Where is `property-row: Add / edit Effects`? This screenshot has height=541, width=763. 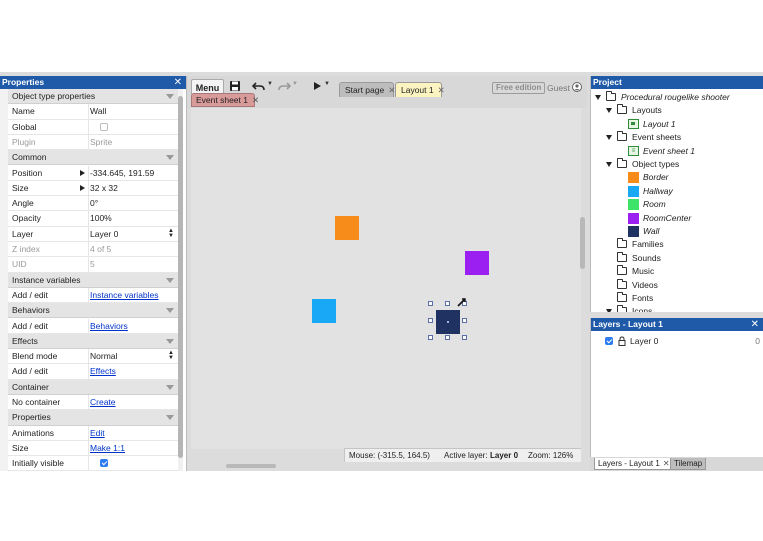 property-row: Add / edit Effects is located at coordinates (93, 372).